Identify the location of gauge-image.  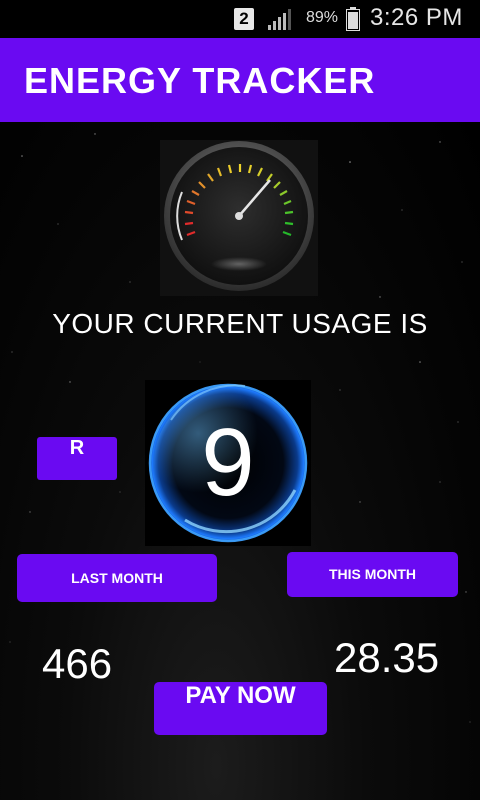
(239, 218).